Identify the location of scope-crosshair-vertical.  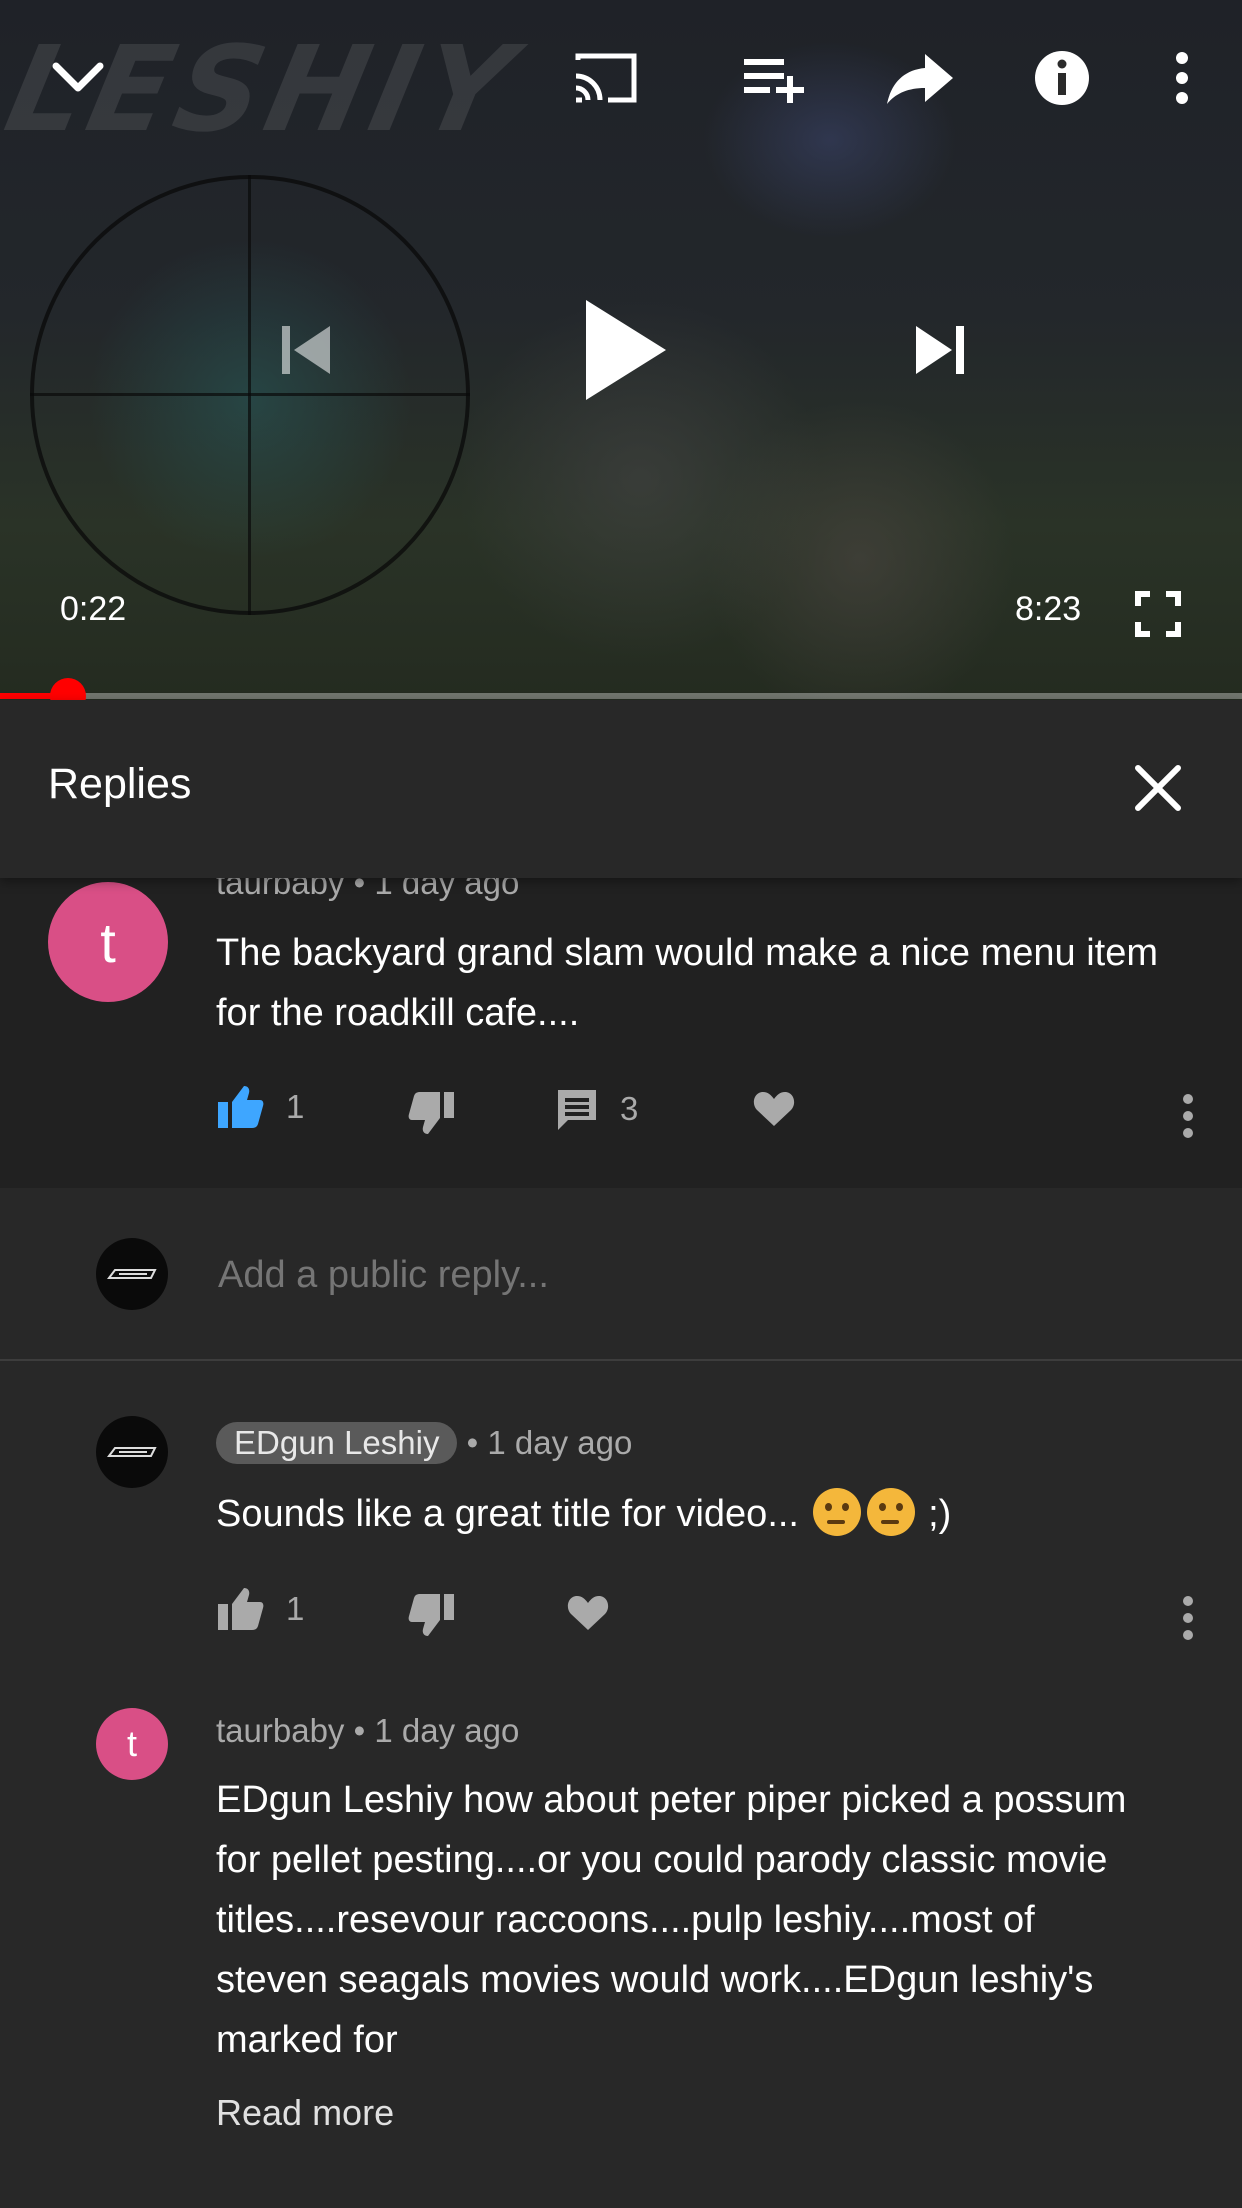
(249, 395).